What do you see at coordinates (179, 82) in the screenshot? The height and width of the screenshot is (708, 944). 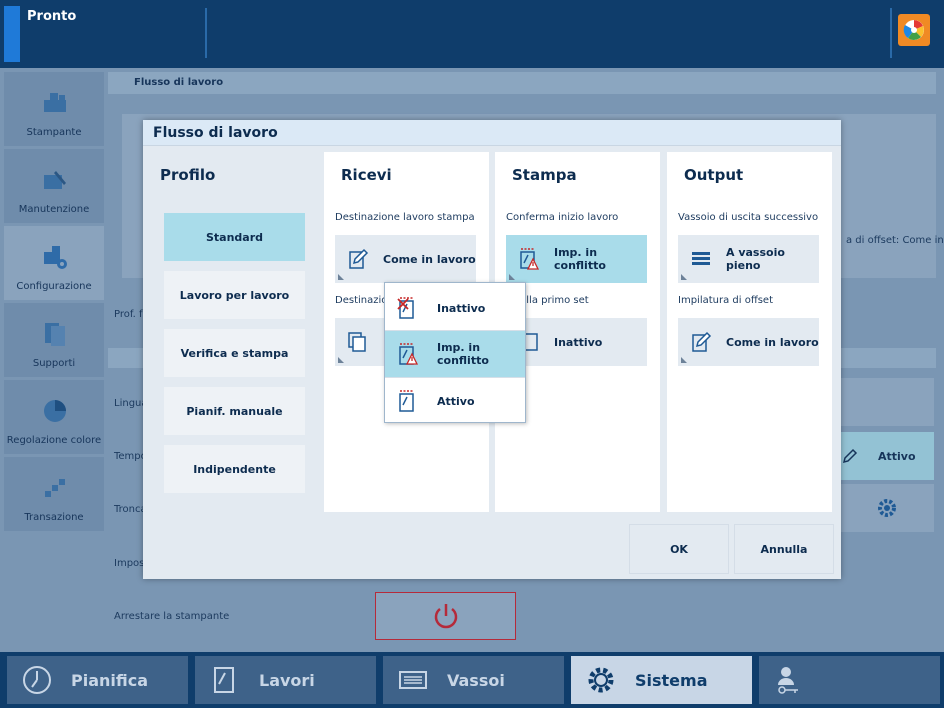 I see `section-title: Flusso di lavoro` at bounding box center [179, 82].